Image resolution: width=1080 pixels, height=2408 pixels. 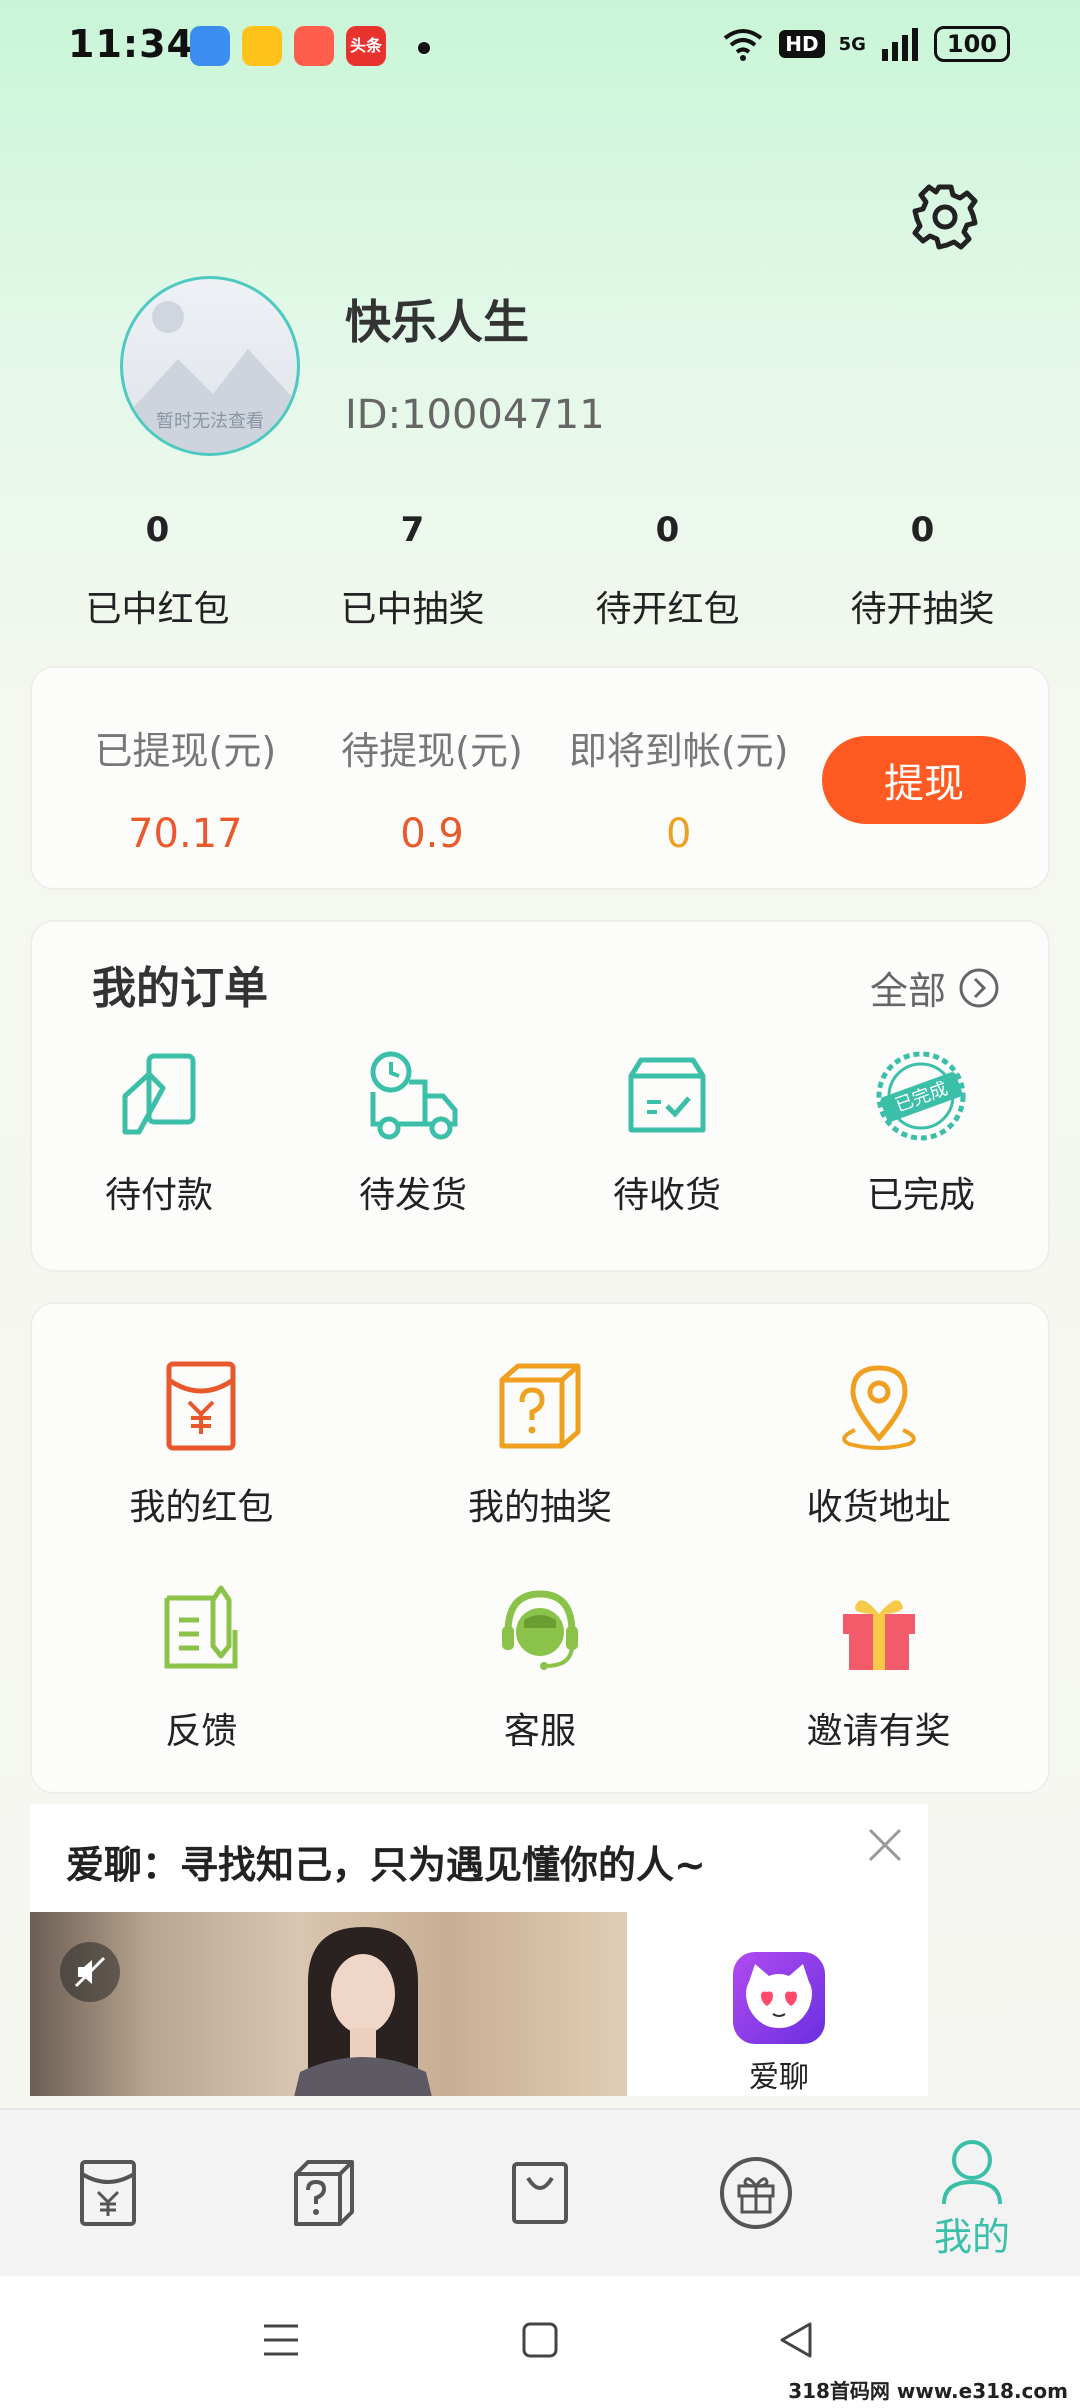 What do you see at coordinates (796, 2340) in the screenshot?
I see `back-icon` at bounding box center [796, 2340].